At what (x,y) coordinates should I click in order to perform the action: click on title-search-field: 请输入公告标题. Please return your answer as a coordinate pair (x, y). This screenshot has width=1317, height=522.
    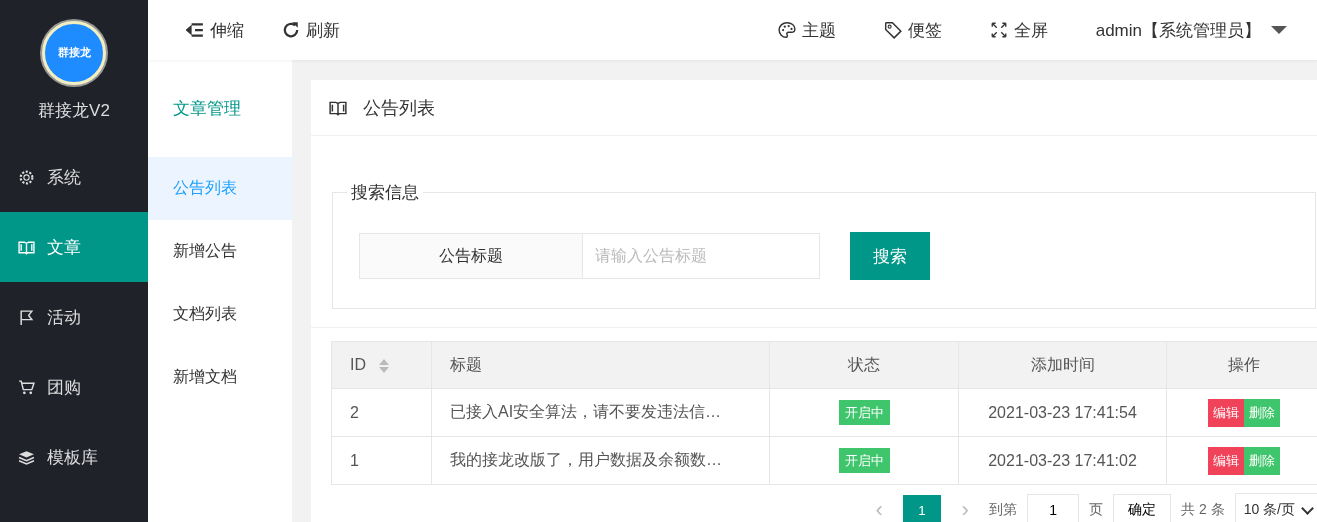
    Looking at the image, I should click on (701, 256).